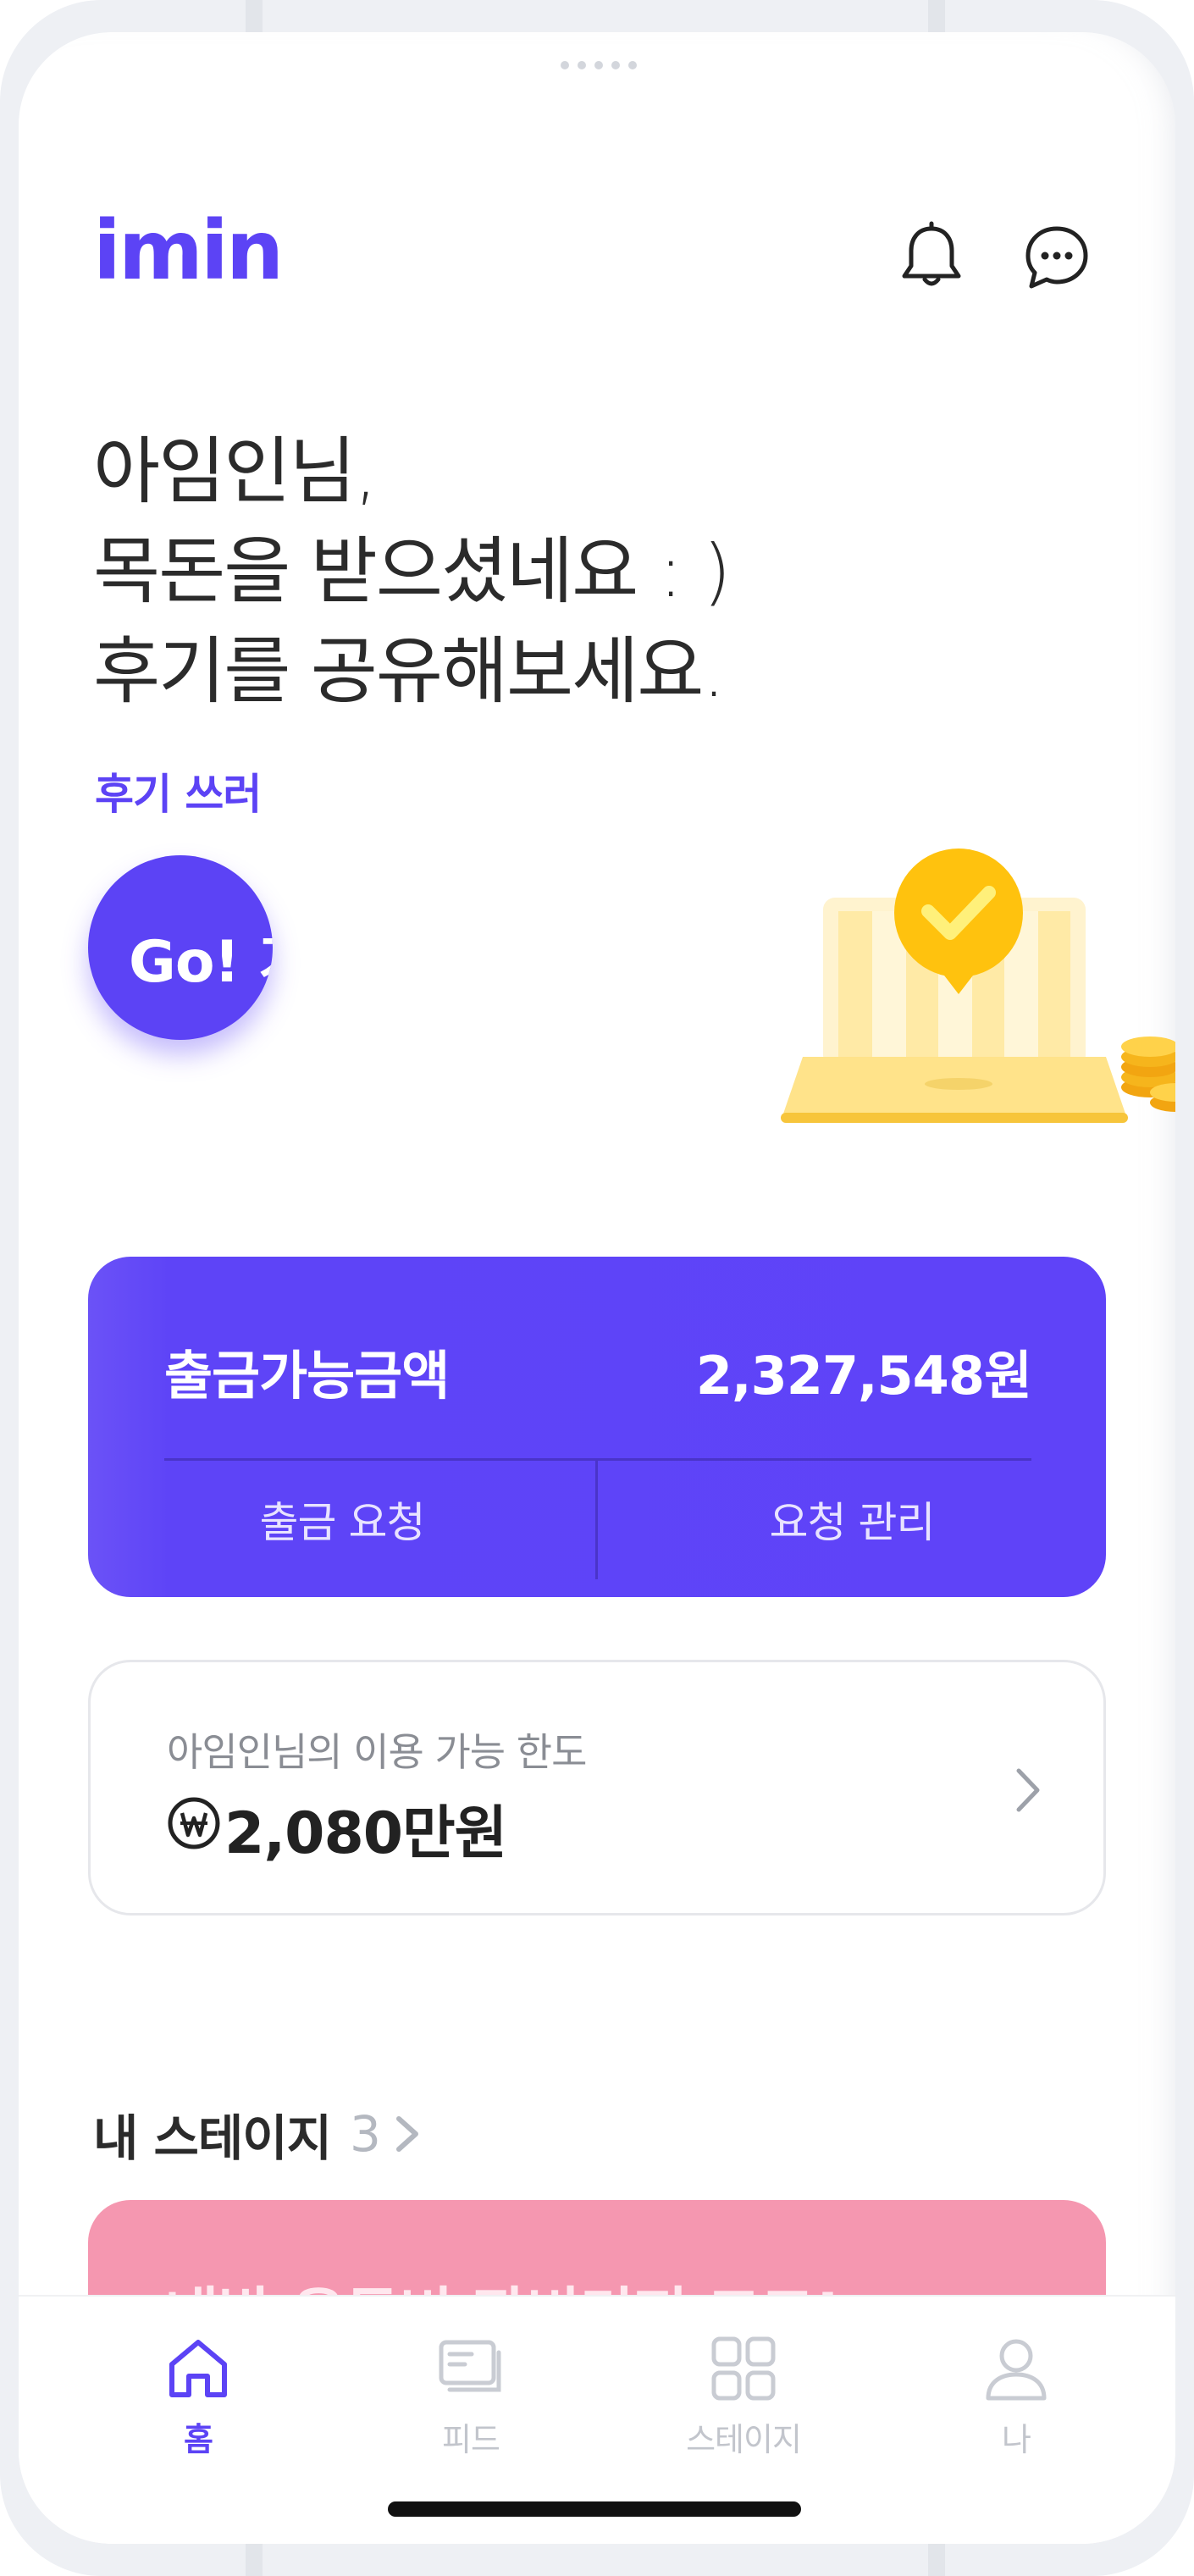 Image resolution: width=1194 pixels, height=2576 pixels. Describe the element at coordinates (412, 571) in the screenshot. I see `greeting-line: 목돈을 받으셨네요 : )` at that location.